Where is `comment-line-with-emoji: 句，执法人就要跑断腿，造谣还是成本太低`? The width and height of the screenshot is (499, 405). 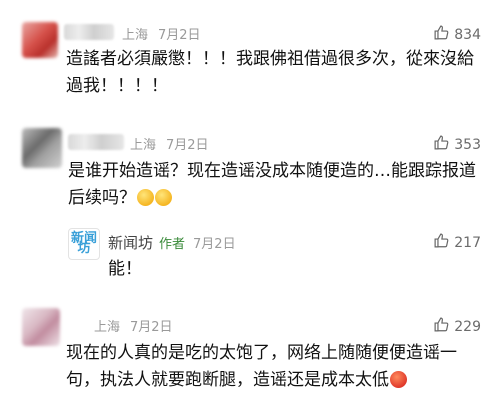
comment-line-with-emoji: 句，执法人就要跑断腿，造谣还是成本太低 is located at coordinates (261, 380).